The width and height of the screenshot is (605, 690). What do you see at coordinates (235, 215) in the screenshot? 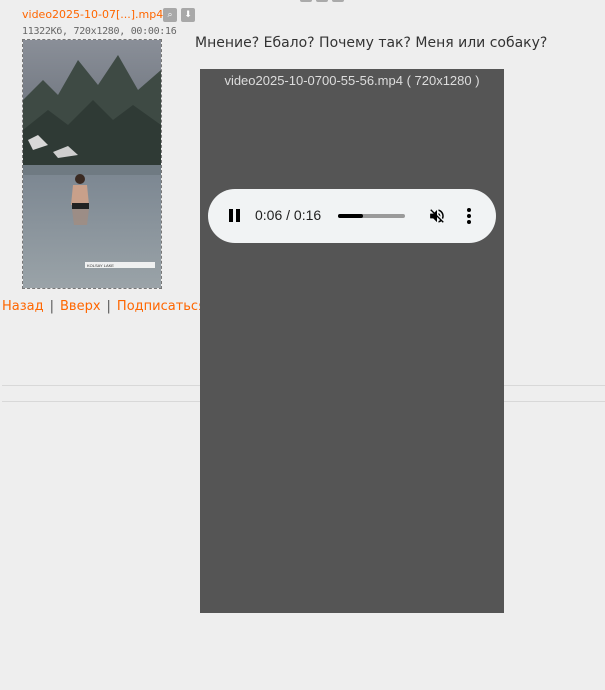
I see `pause-icon` at bounding box center [235, 215].